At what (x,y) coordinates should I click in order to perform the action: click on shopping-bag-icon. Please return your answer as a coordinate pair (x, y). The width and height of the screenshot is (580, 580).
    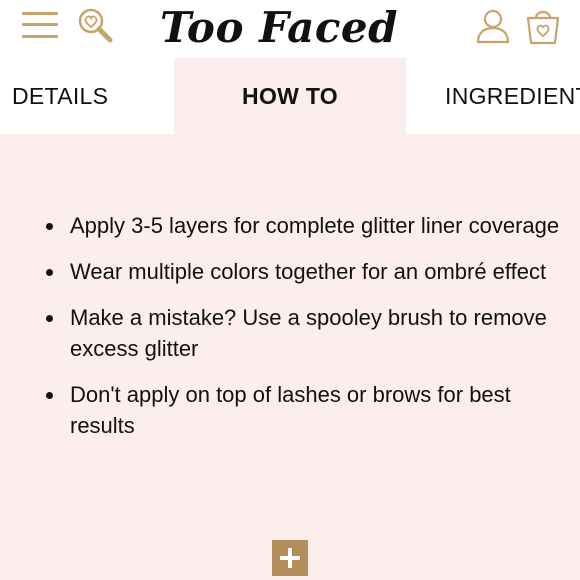
    Looking at the image, I should click on (543, 26).